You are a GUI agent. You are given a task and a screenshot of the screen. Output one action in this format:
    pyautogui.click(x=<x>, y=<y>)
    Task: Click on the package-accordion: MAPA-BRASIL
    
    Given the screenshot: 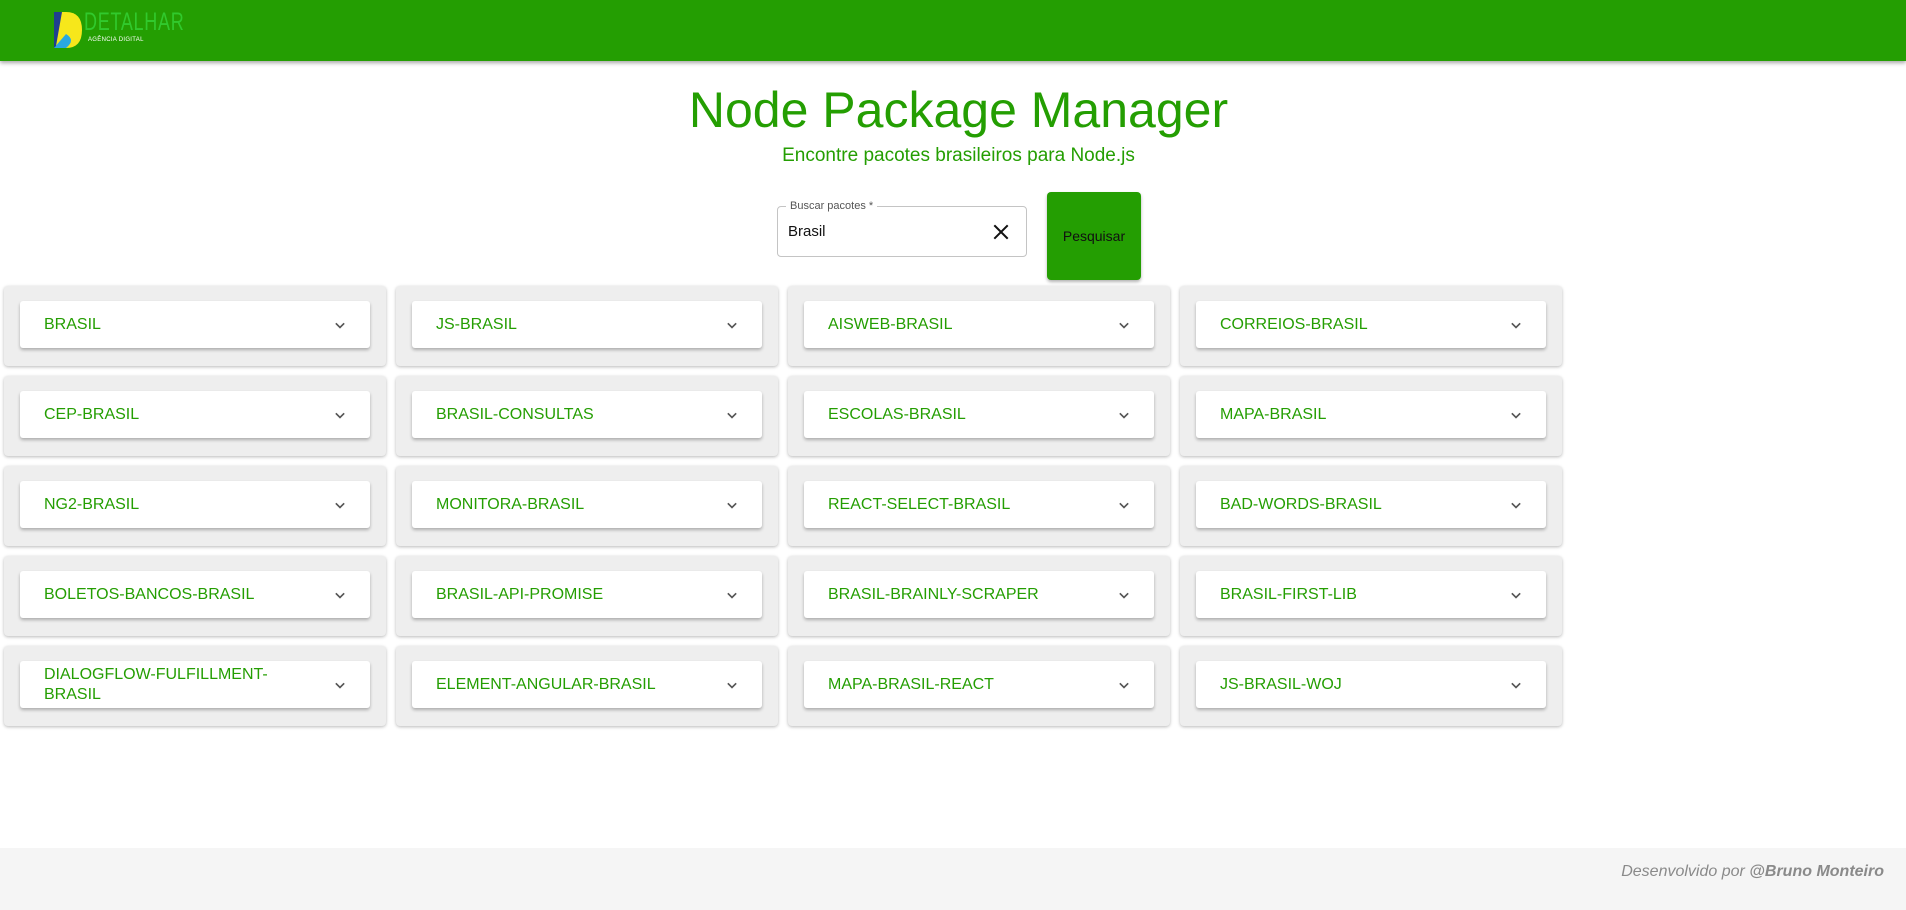 What is the action you would take?
    pyautogui.click(x=1371, y=414)
    